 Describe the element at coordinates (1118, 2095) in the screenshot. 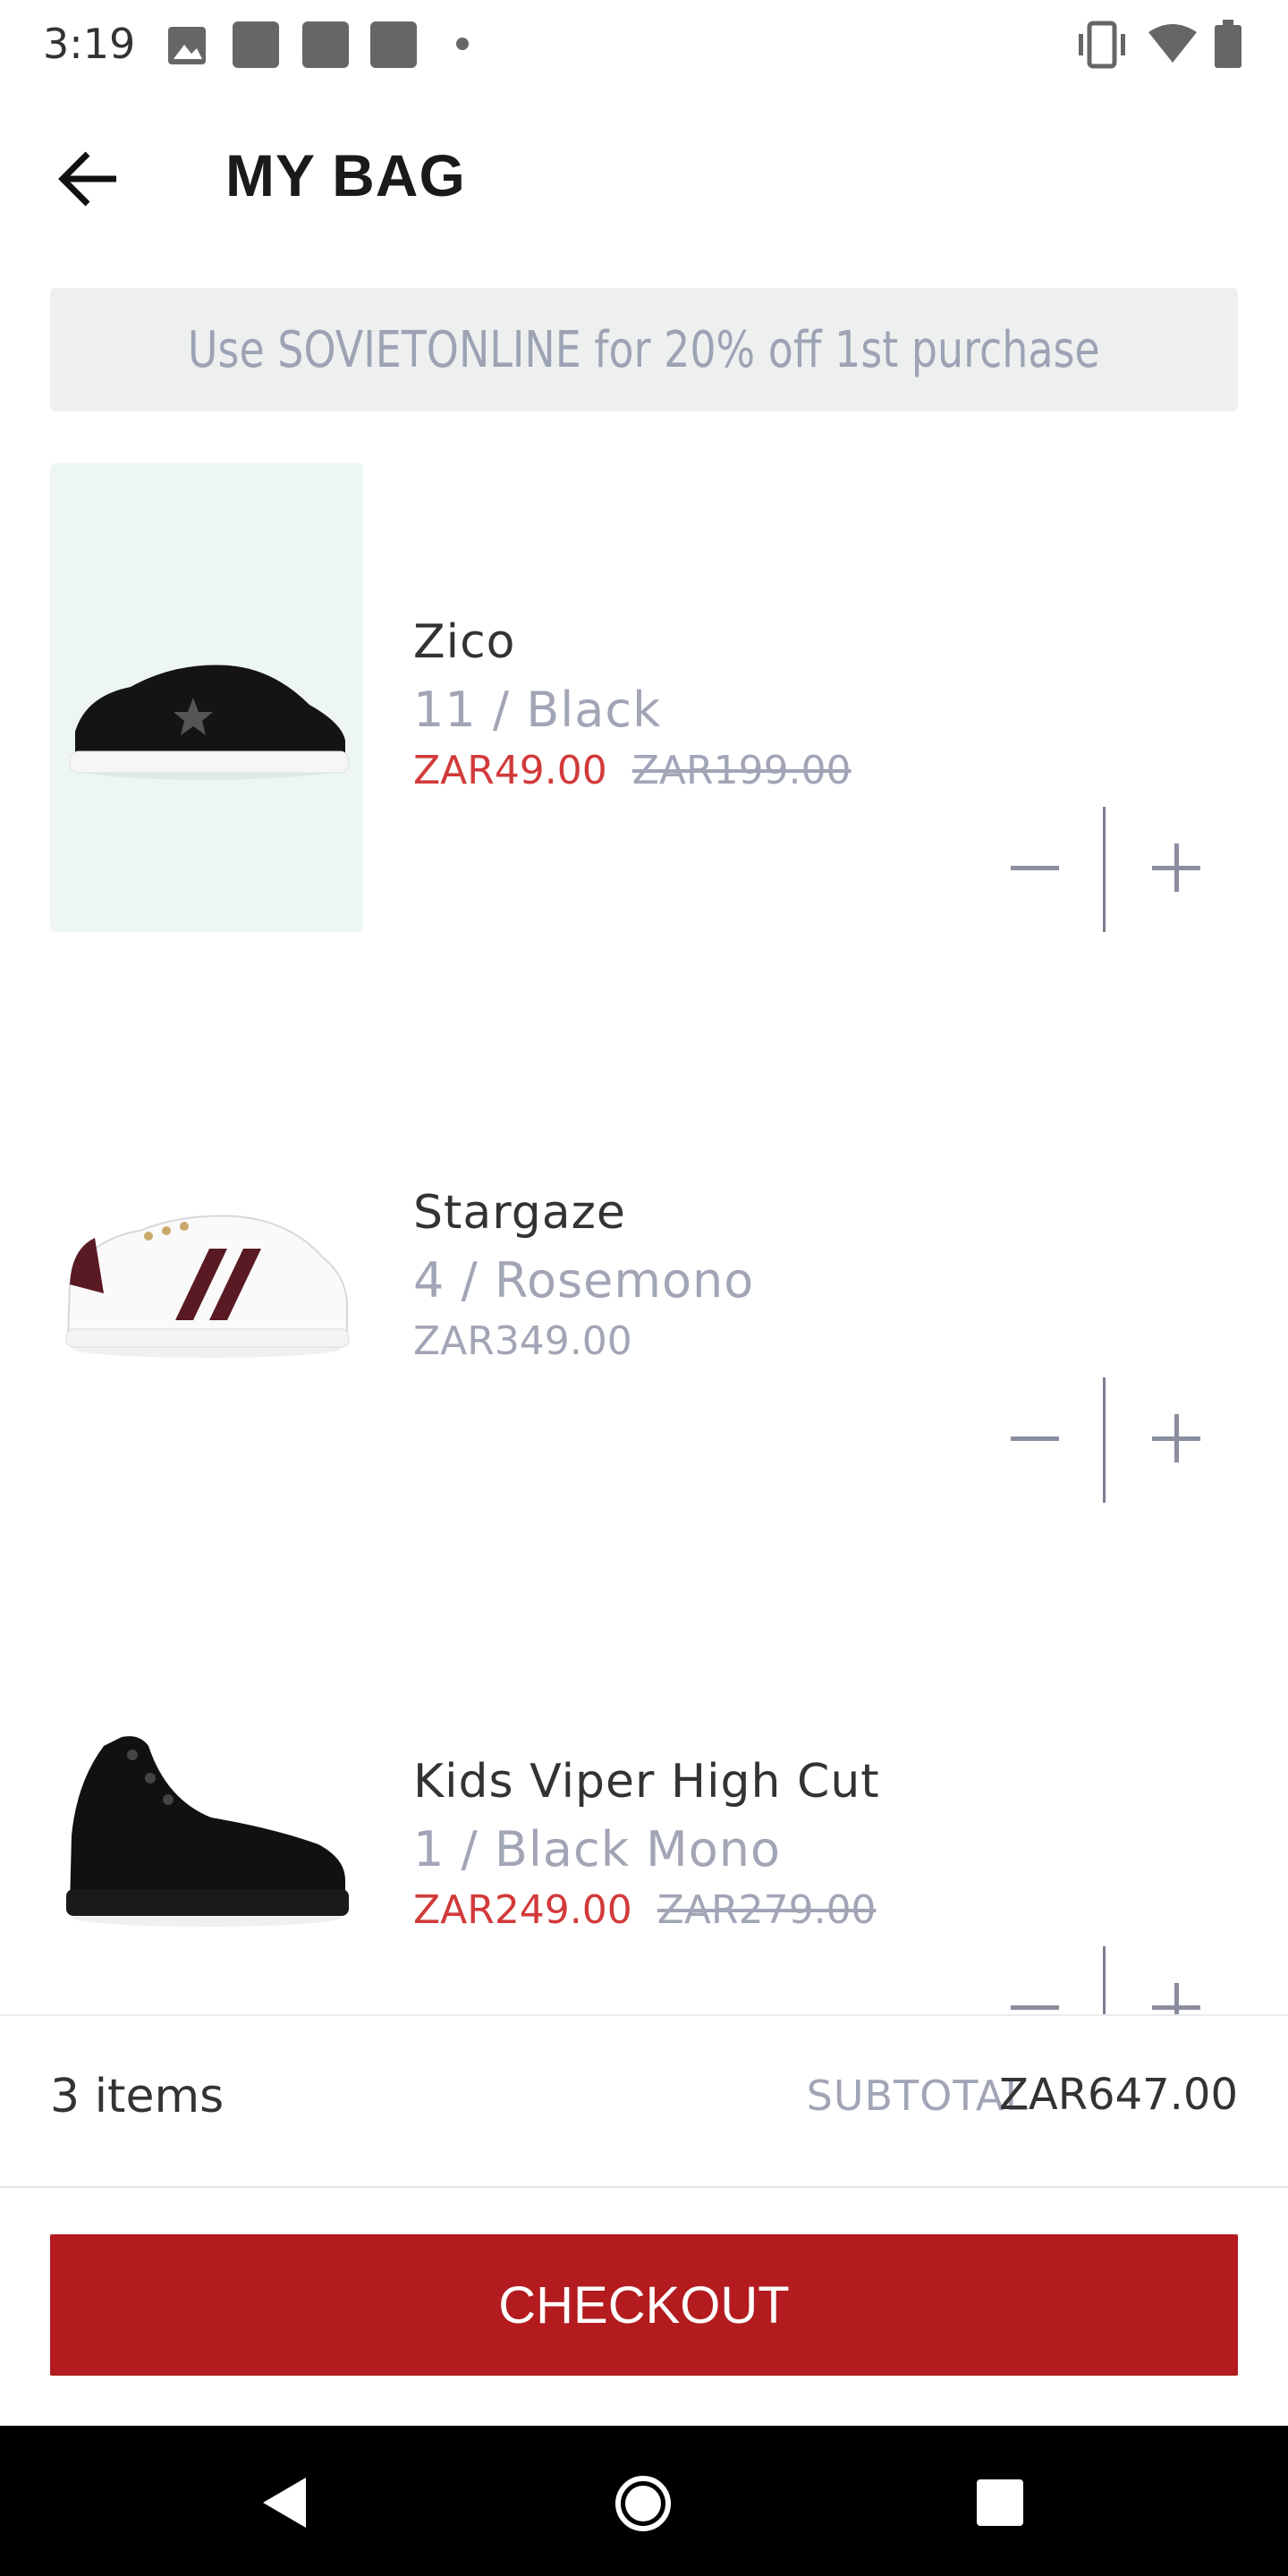

I see `subtotal-value: ZAR647.00` at that location.